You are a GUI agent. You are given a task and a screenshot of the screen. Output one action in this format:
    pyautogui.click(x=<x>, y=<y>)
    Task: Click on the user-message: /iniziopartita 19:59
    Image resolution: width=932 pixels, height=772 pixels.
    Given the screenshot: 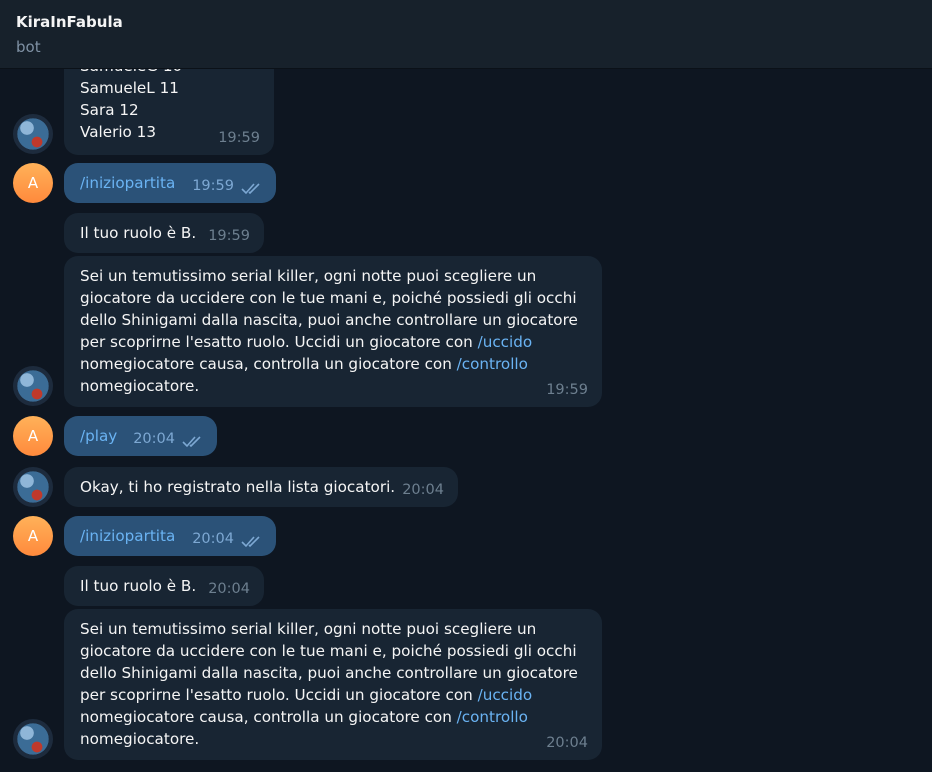 What is the action you would take?
    pyautogui.click(x=170, y=183)
    